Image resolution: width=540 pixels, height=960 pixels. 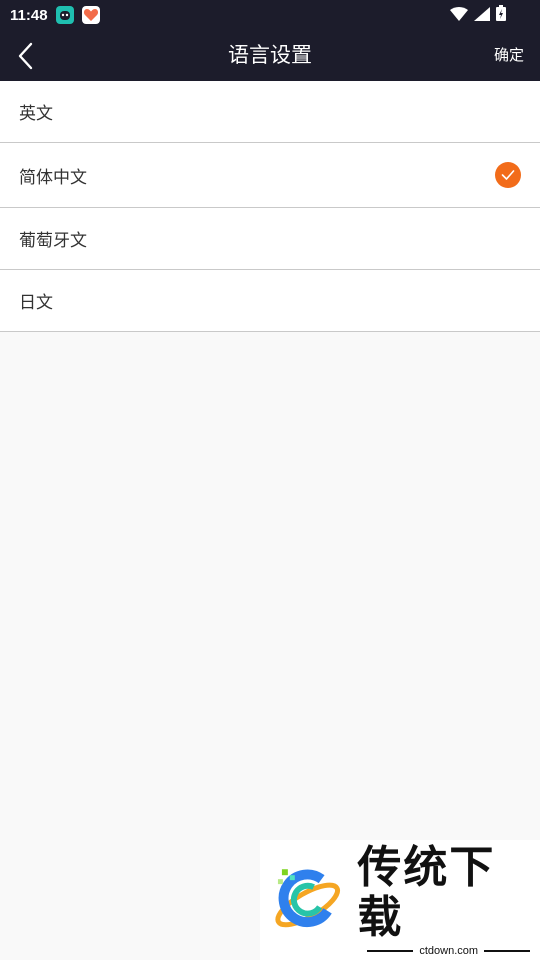 I want to click on navigation-bar: 语言设置 确定, so click(x=270, y=55).